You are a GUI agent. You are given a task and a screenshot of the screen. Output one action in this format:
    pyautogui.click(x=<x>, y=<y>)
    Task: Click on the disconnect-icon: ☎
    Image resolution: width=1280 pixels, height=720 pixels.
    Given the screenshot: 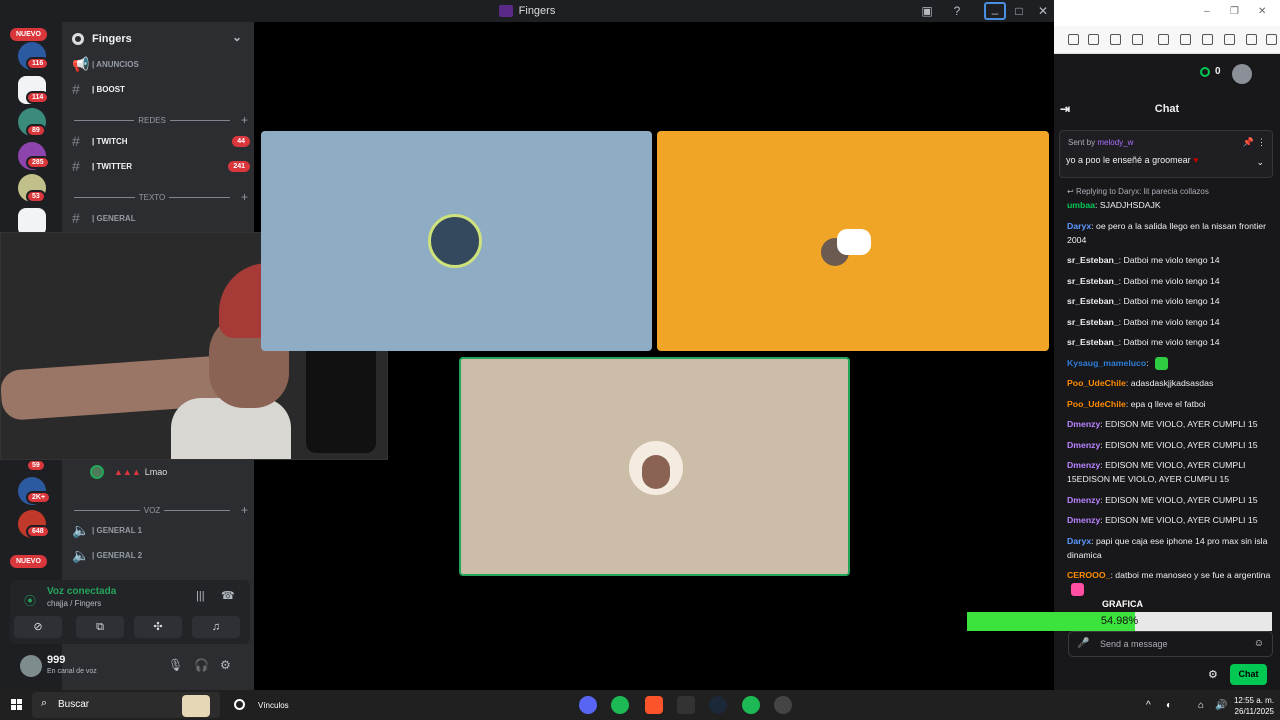 What is the action you would take?
    pyautogui.click(x=228, y=595)
    